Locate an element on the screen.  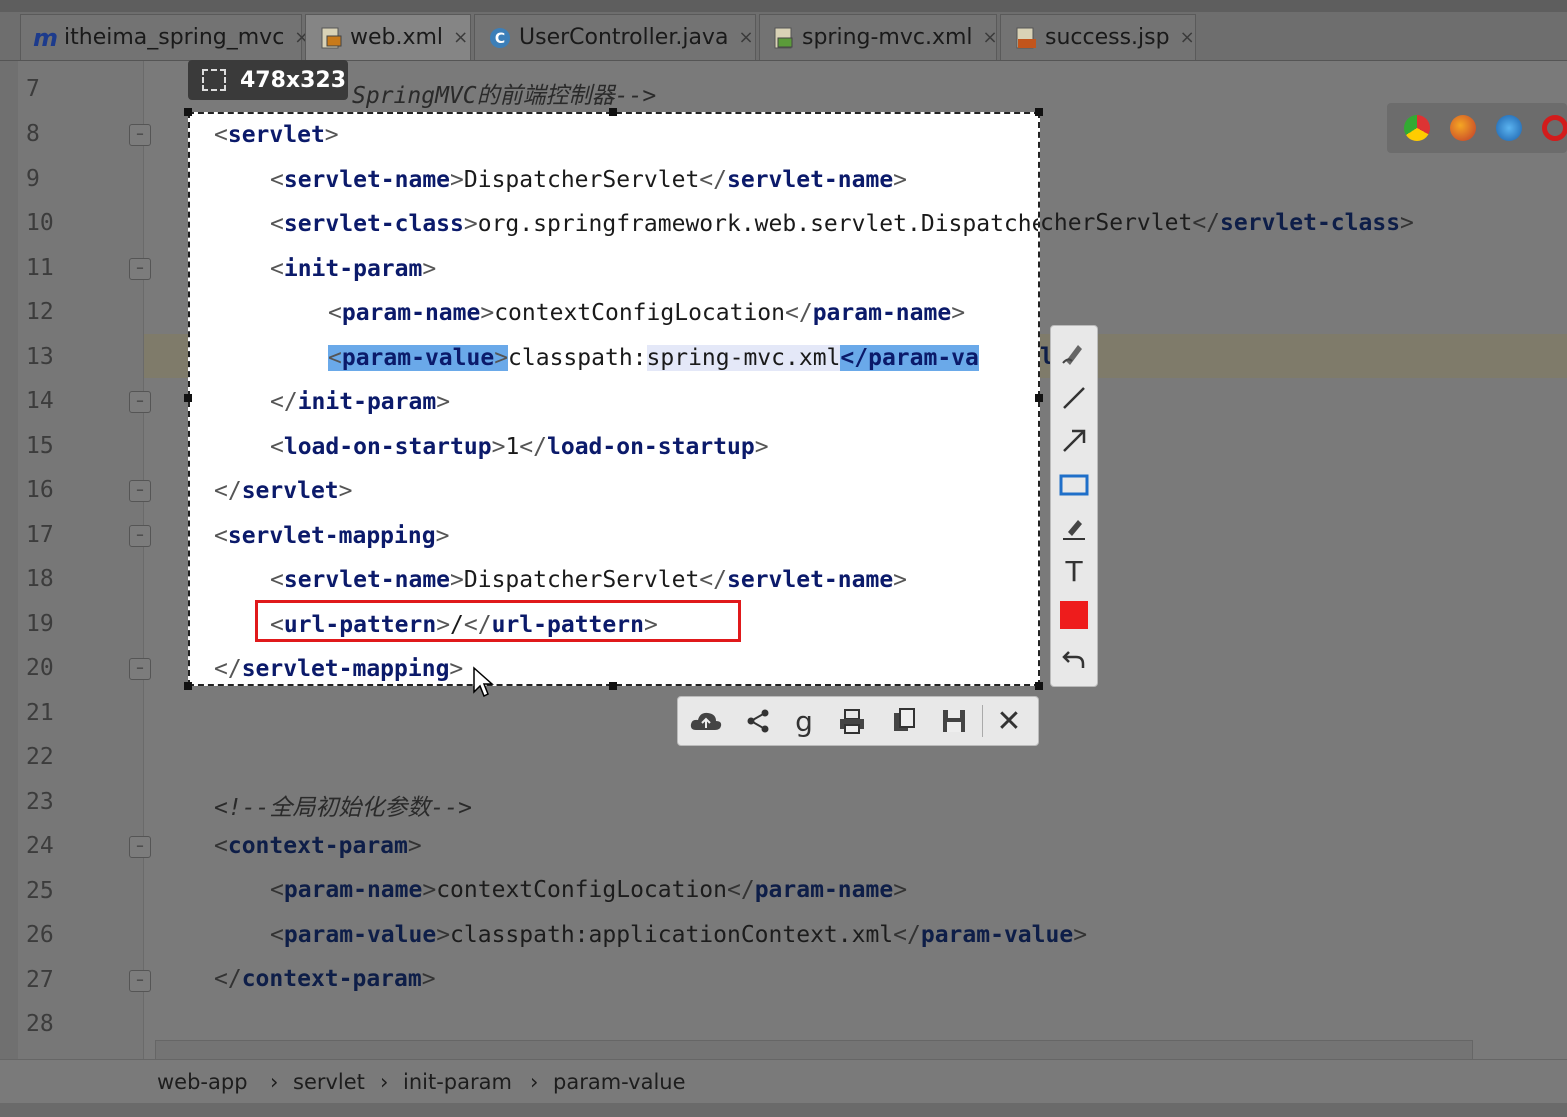
tab-user-controller: C UserController.java × is located at coordinates (615, 37).